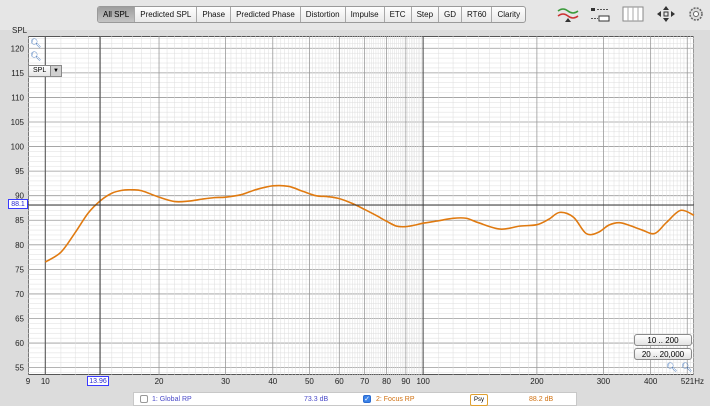 The height and width of the screenshot is (406, 710). What do you see at coordinates (19, 171) in the screenshot?
I see `y-tick-label: 95` at bounding box center [19, 171].